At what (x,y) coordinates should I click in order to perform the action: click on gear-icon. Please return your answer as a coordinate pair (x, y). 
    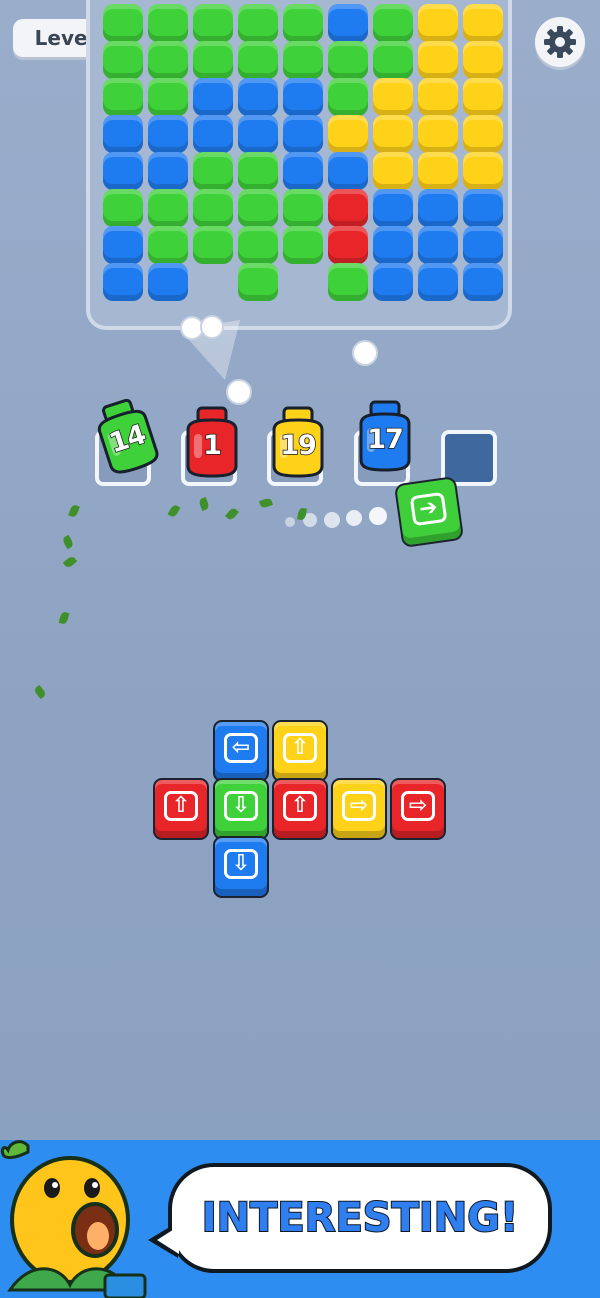
    Looking at the image, I should click on (560, 42).